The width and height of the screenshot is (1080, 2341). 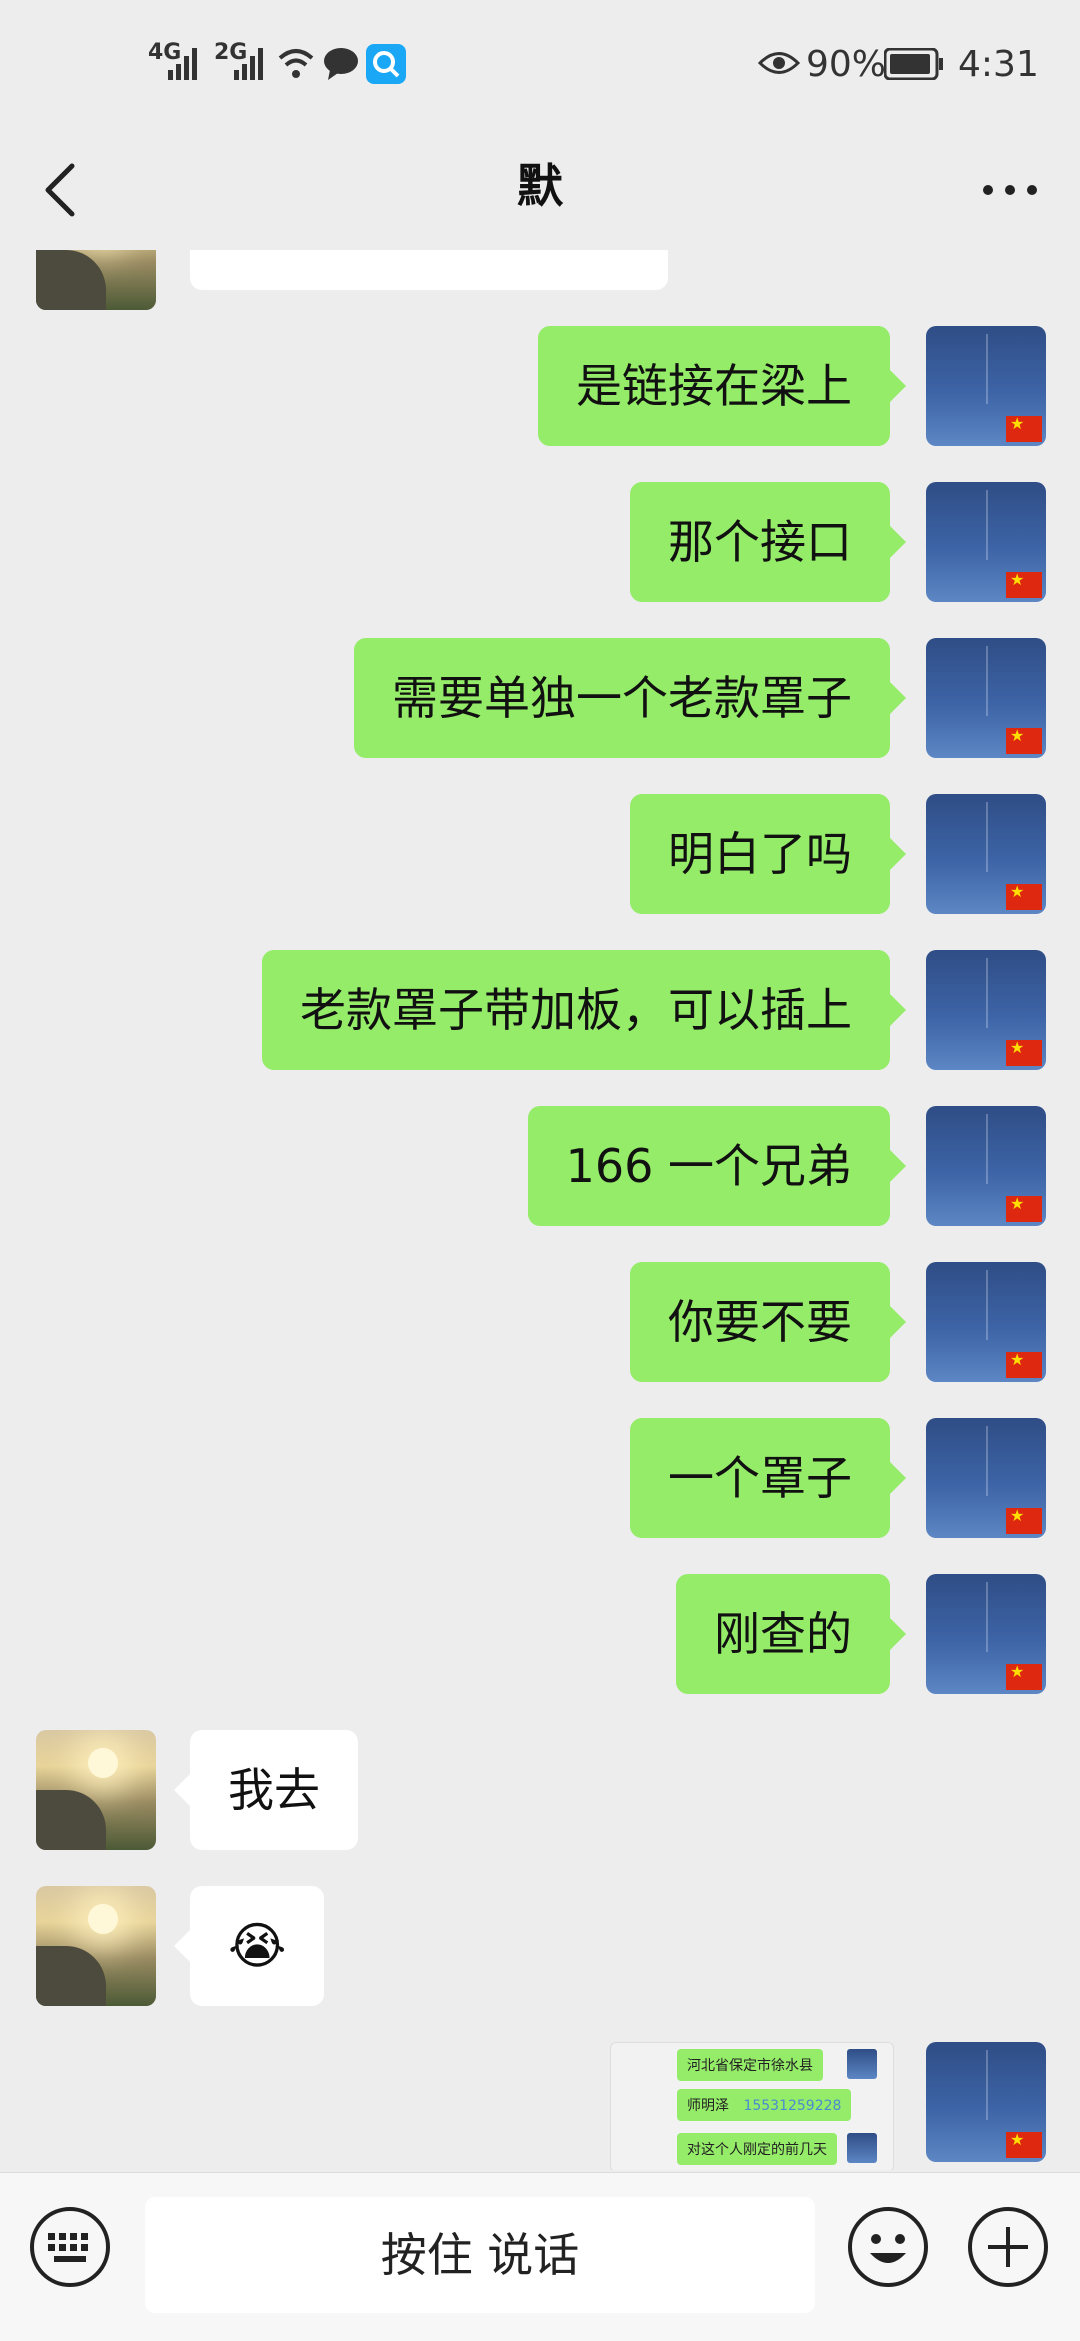 I want to click on status-bar: 4G 2G 90% 4:31, so click(x=540, y=65).